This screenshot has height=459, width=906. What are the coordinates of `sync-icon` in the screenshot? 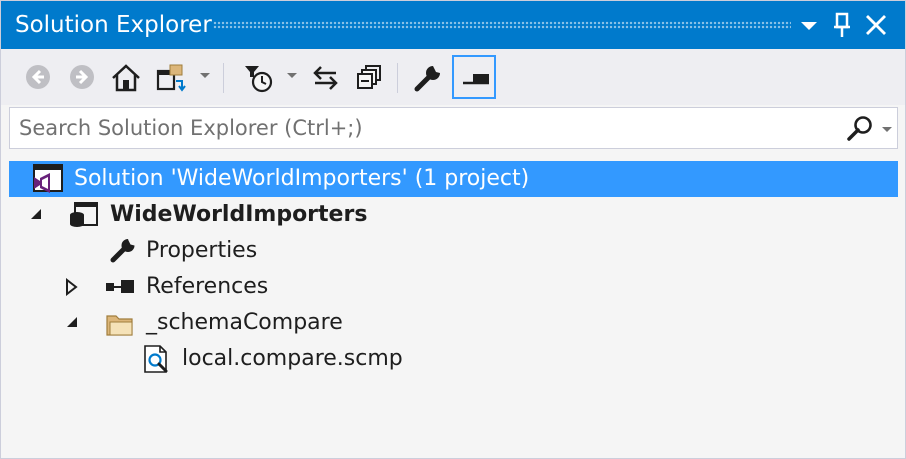 It's located at (325, 78).